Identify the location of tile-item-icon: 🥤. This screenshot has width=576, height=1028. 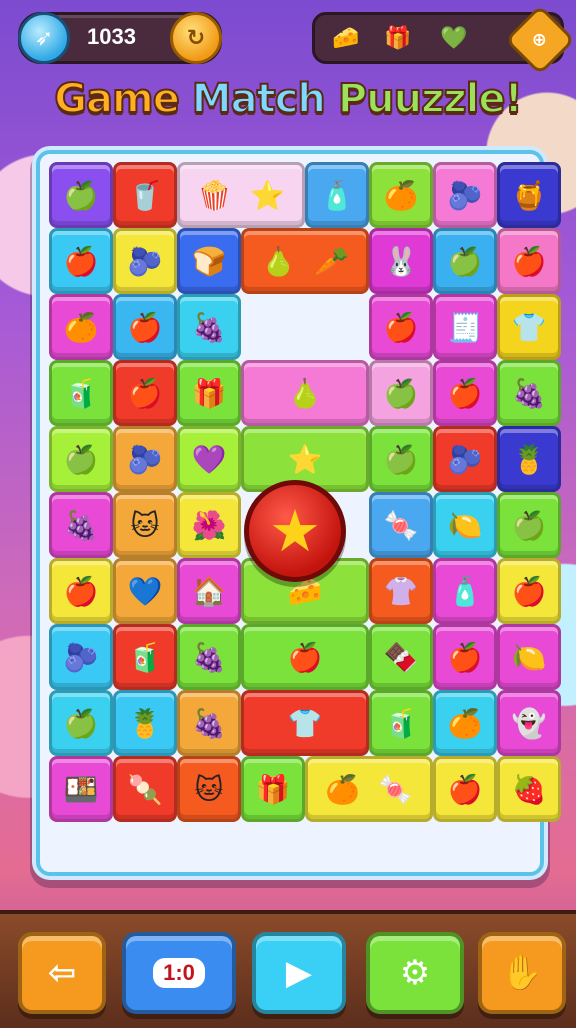
(145, 195).